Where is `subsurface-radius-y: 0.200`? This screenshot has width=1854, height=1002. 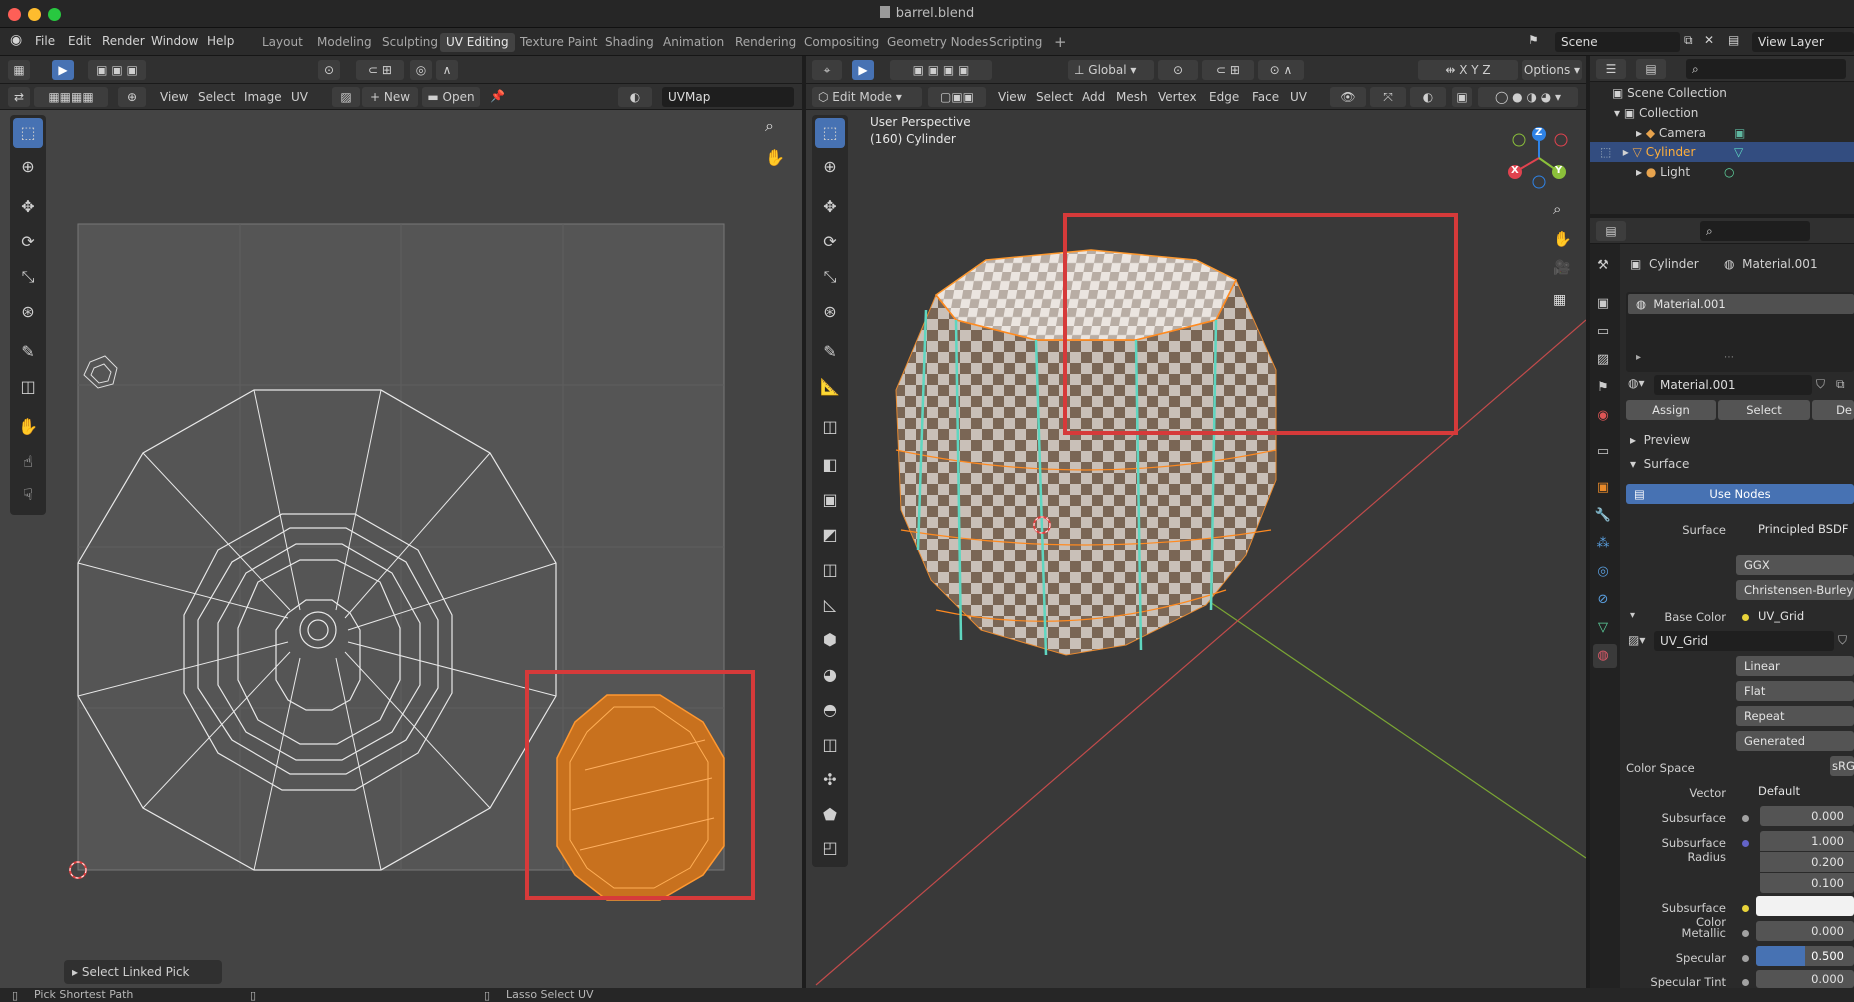
subsurface-radius-y: 0.200 is located at coordinates (1807, 862).